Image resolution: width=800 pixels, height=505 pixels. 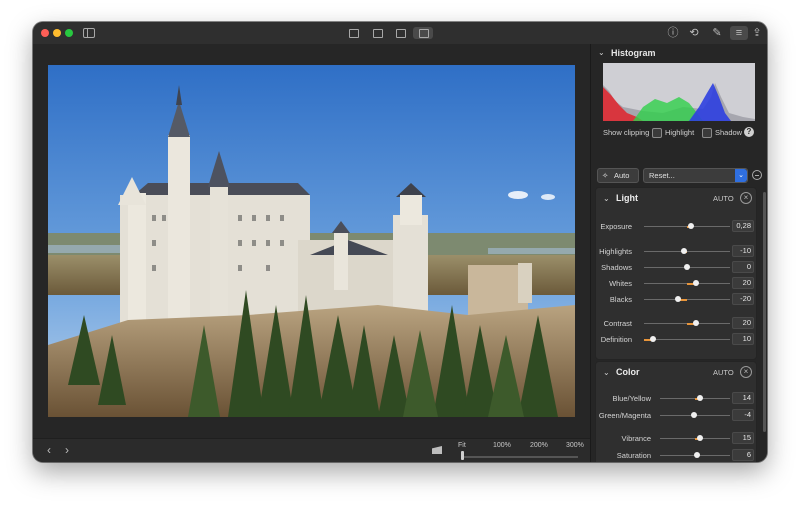 What do you see at coordinates (743, 339) in the screenshot?
I see `adjustment-value-field: 10` at bounding box center [743, 339].